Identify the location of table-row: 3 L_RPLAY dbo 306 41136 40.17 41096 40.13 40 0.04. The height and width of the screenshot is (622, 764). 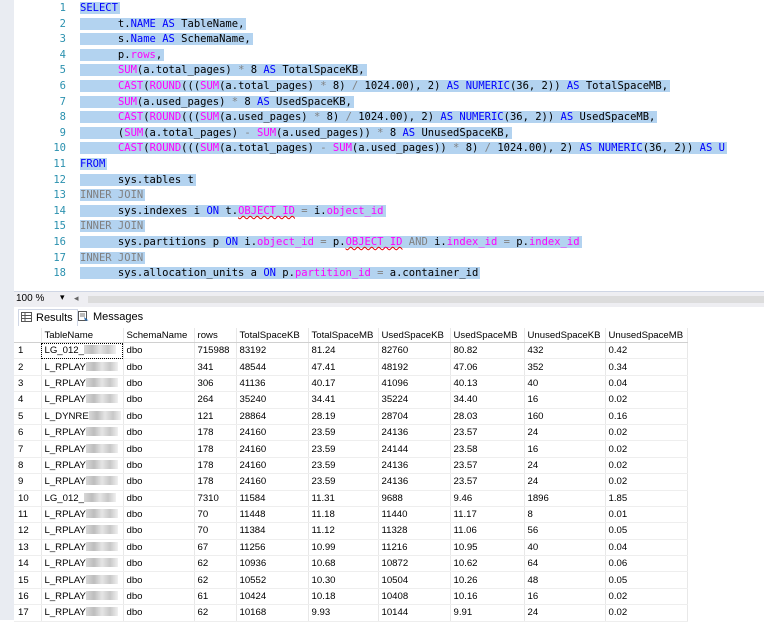
(351, 384).